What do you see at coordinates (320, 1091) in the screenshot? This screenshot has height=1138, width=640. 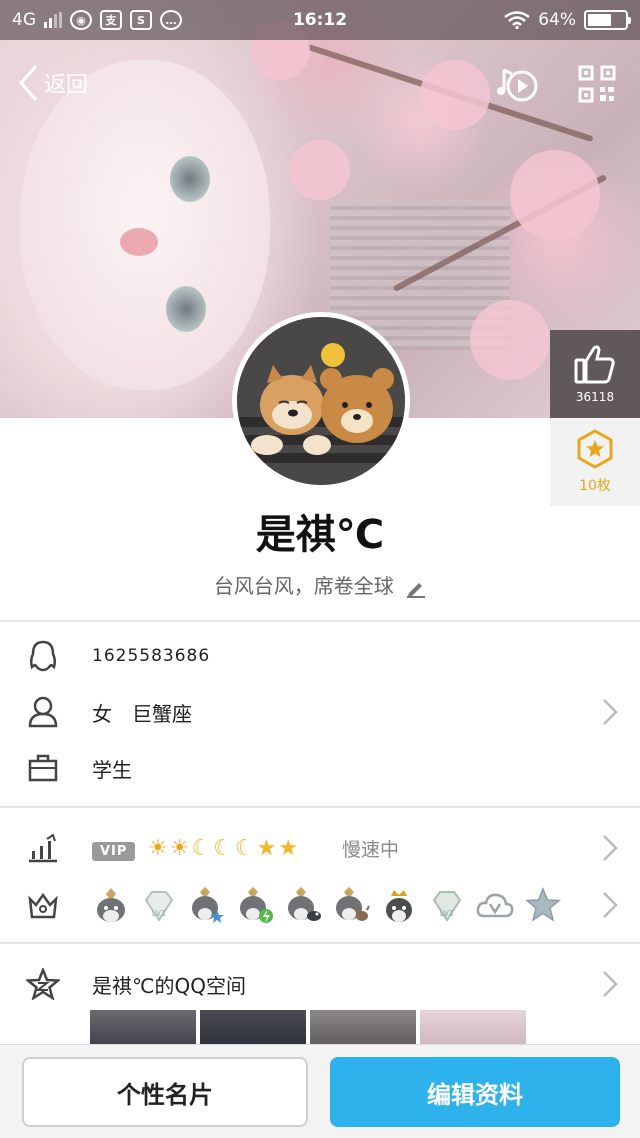 I see `bottom-action-bar: 个性名片 编辑资料` at bounding box center [320, 1091].